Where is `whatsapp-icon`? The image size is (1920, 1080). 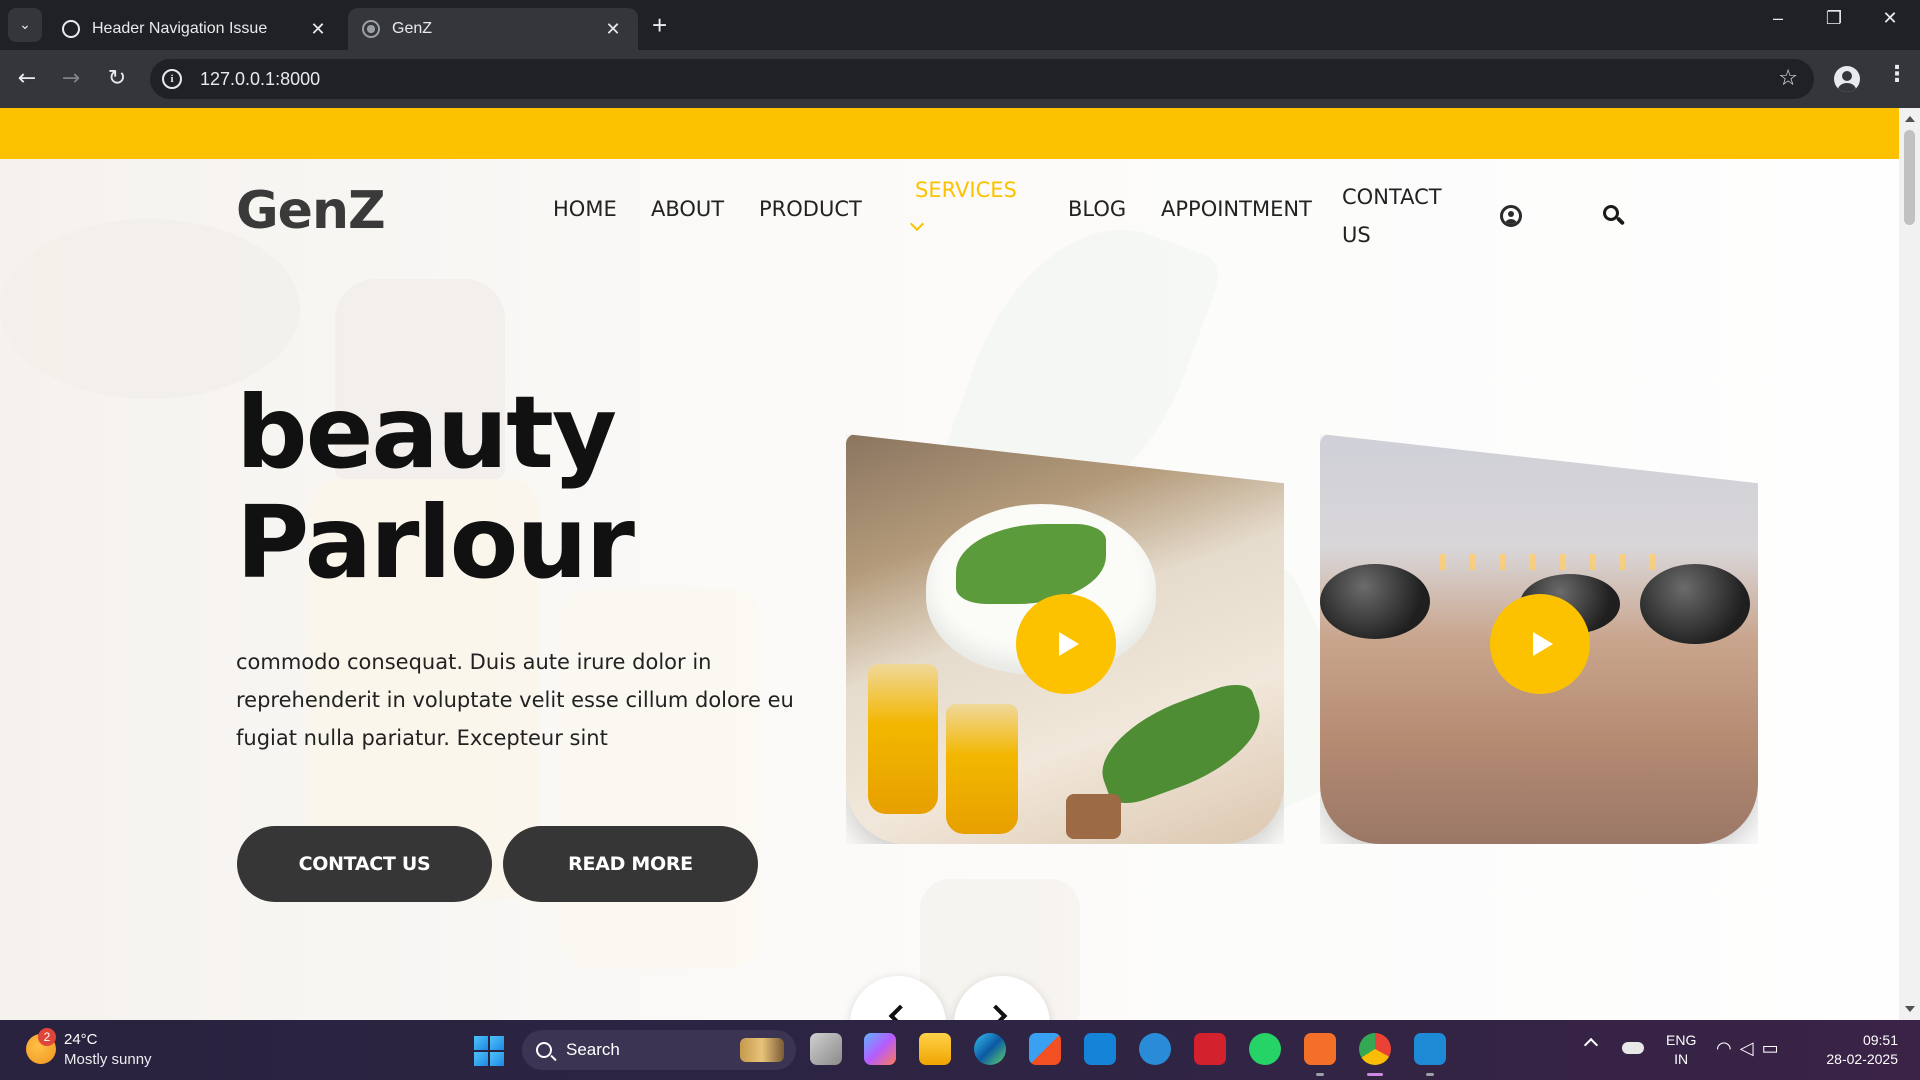 whatsapp-icon is located at coordinates (1265, 1049).